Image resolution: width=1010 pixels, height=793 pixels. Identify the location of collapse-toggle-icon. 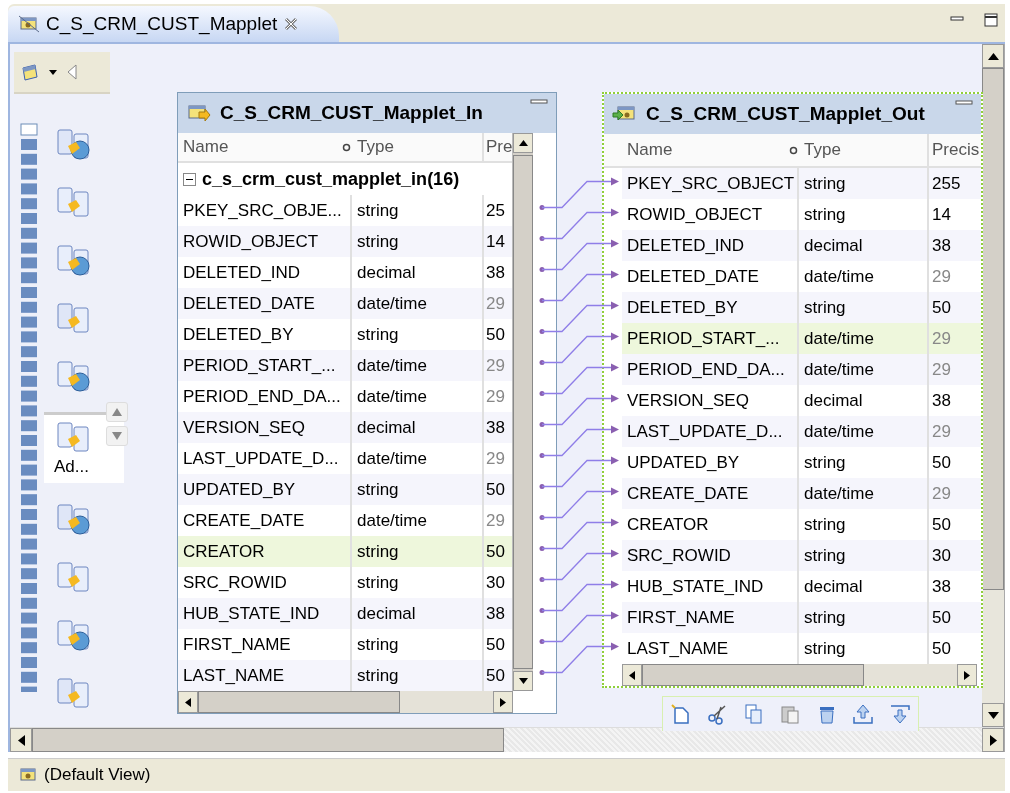
(189, 179).